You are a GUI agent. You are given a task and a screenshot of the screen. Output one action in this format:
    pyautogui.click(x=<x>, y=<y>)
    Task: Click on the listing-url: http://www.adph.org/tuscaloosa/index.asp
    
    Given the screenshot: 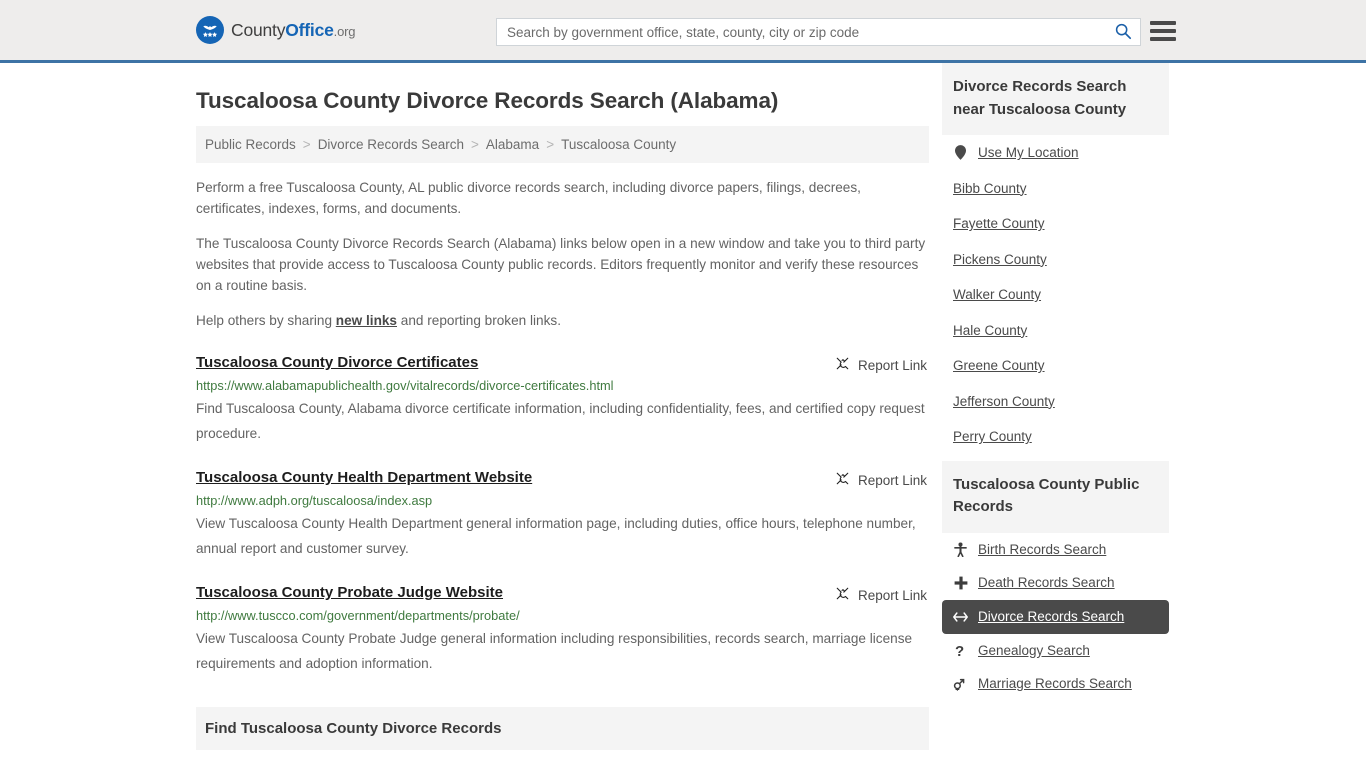 What is the action you would take?
    pyautogui.click(x=562, y=501)
    